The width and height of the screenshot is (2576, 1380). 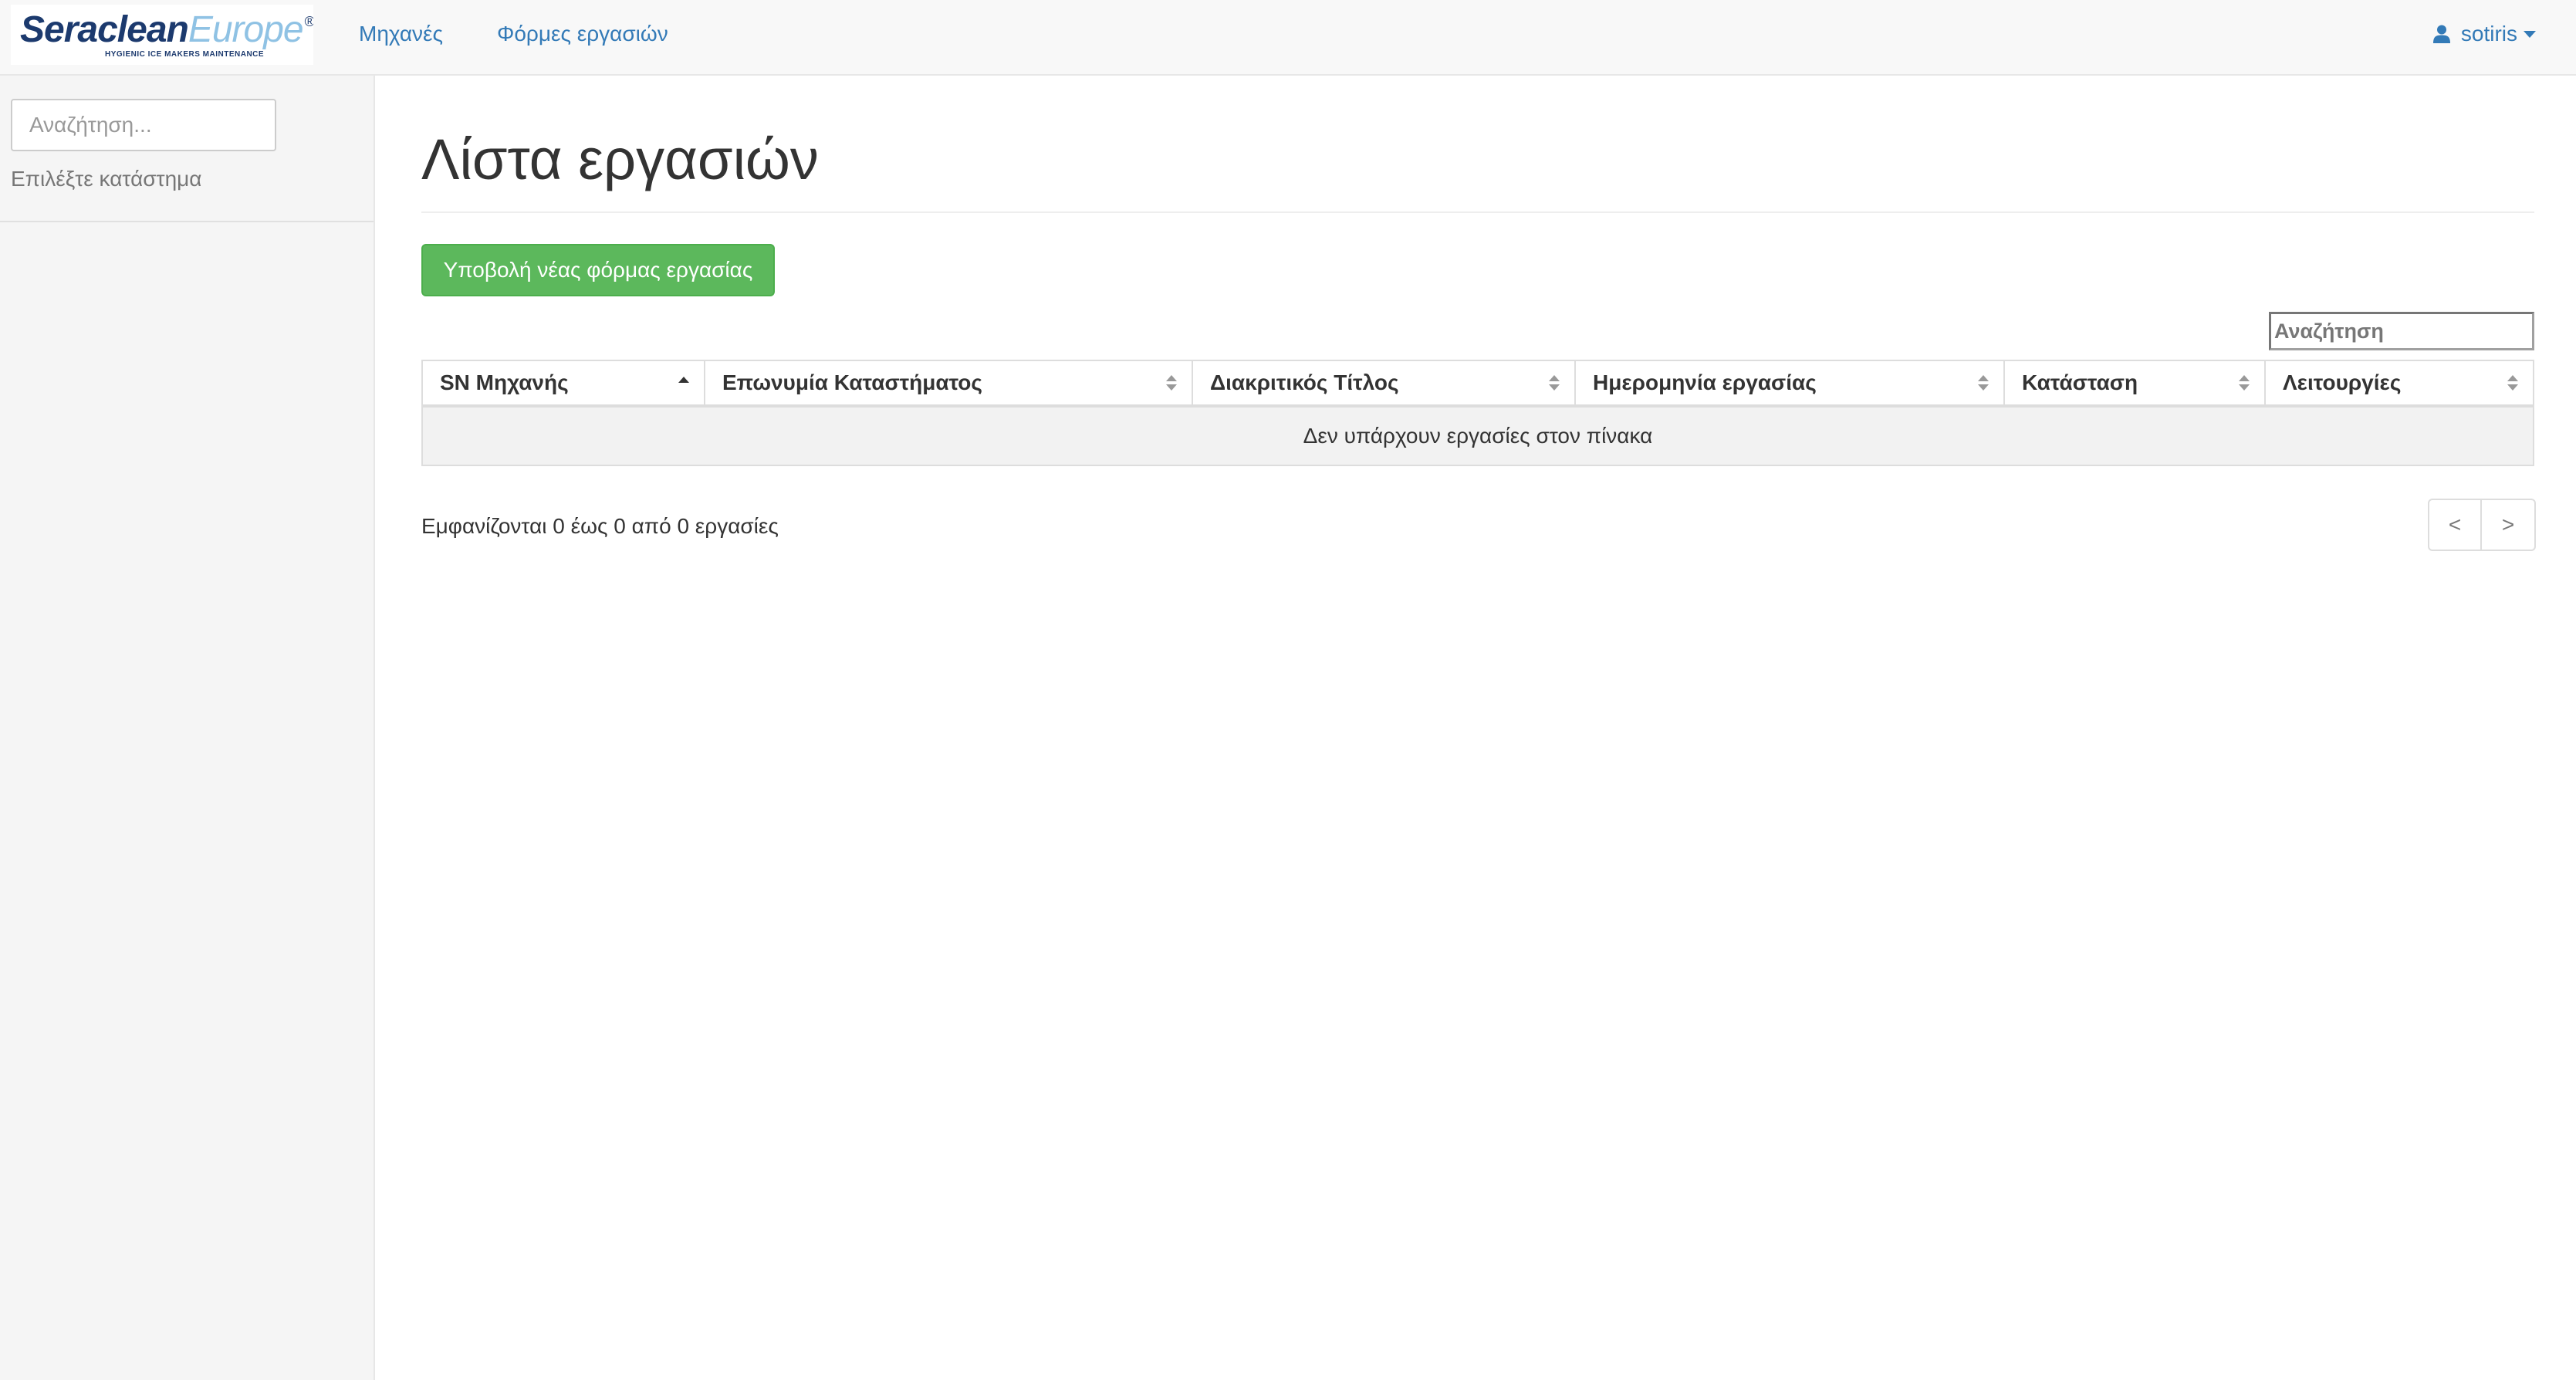 I want to click on user-name: sotiris, so click(x=2488, y=34).